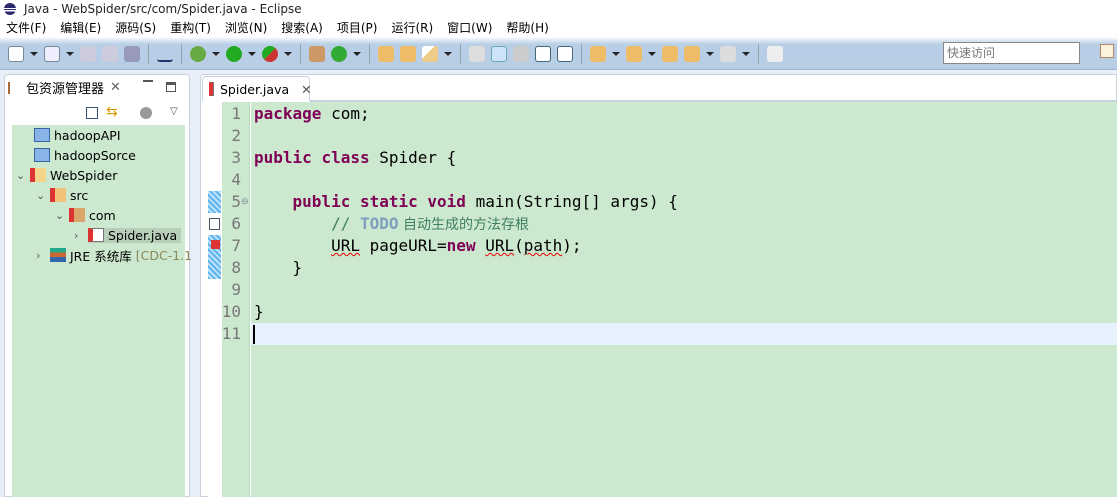  Describe the element at coordinates (85, 215) in the screenshot. I see `tree-item-com: ⌄ com` at that location.